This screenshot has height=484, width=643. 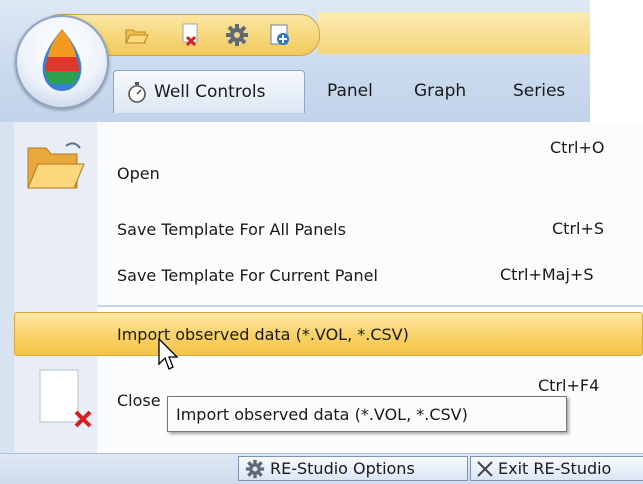 I want to click on tab-series: Series, so click(x=539, y=91).